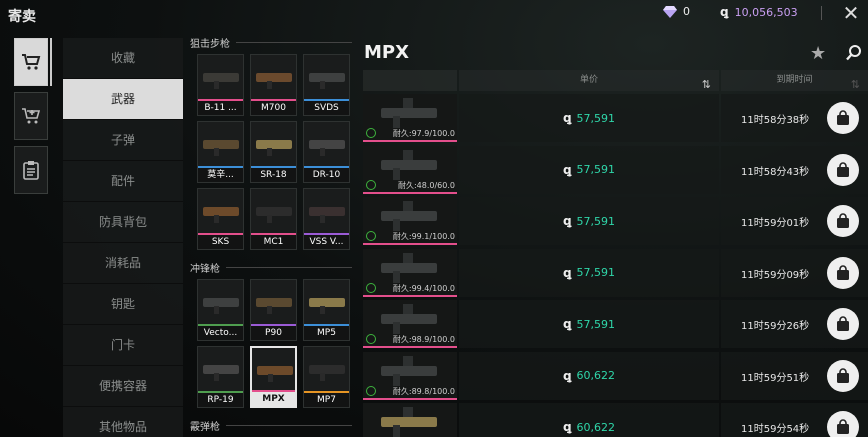  I want to click on category-list: 收藏 武器 子弹 配件 防具背包 消耗品 钥匙 门卡 便携容器 其他物品, so click(123, 237).